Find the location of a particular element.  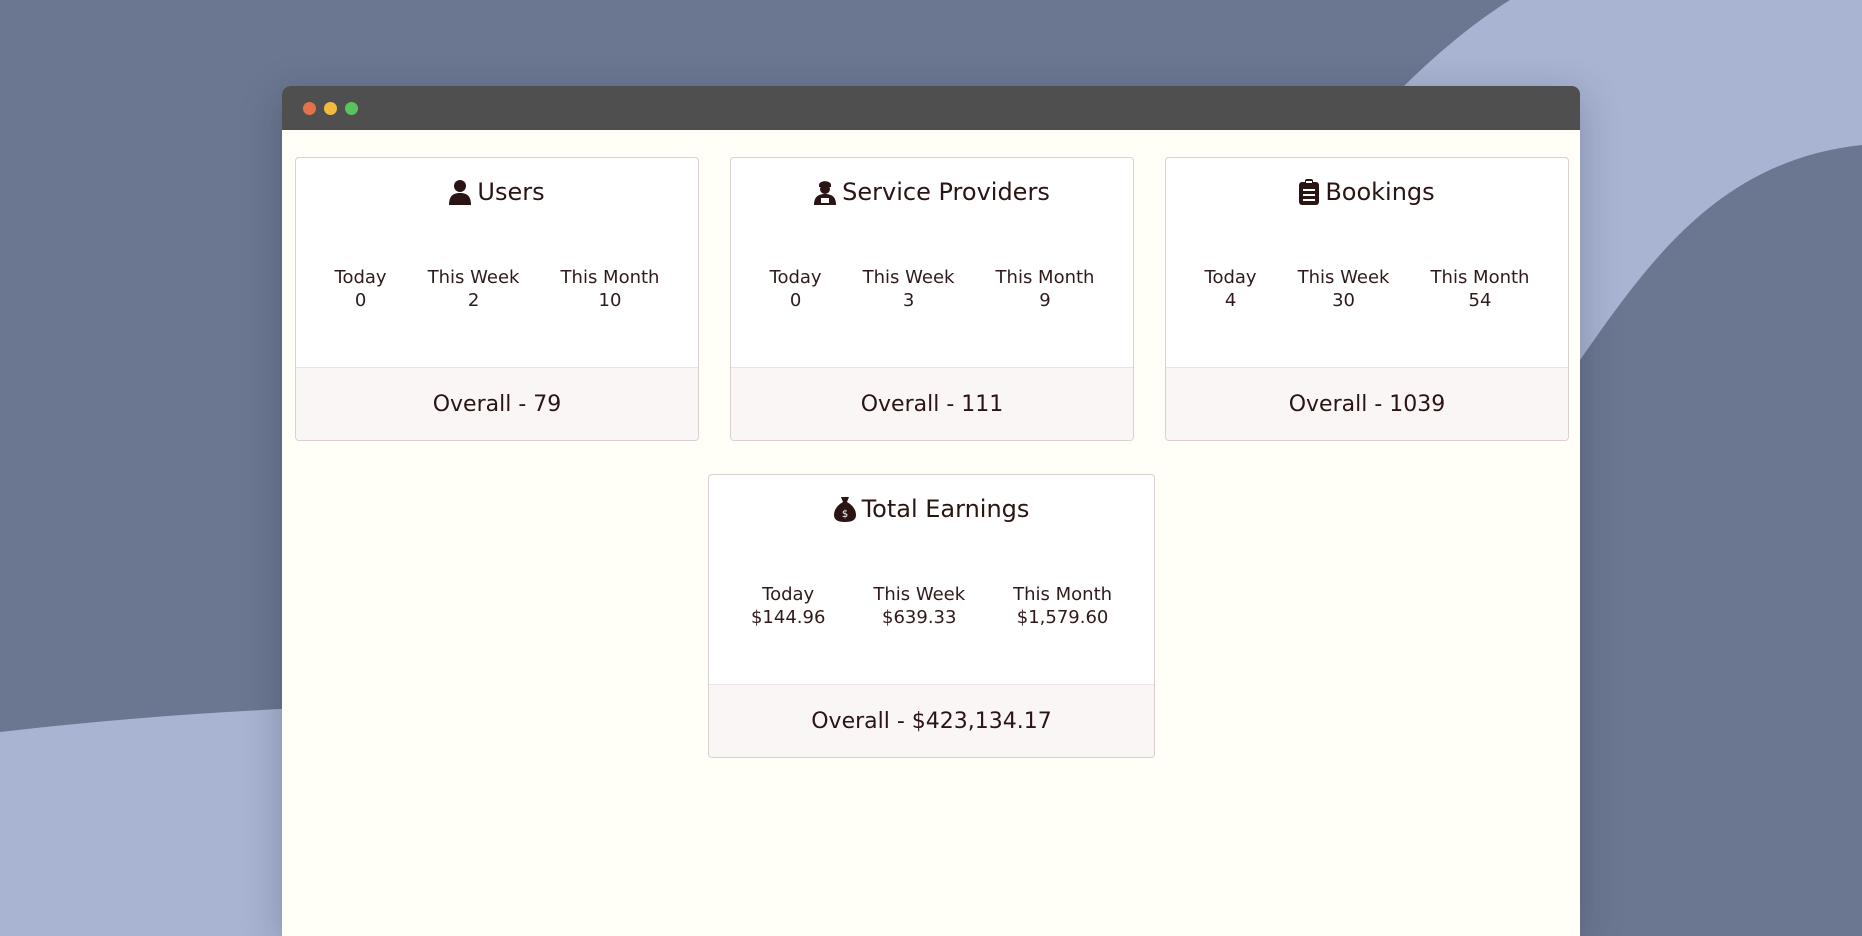

stat-value: 2 is located at coordinates (473, 300).